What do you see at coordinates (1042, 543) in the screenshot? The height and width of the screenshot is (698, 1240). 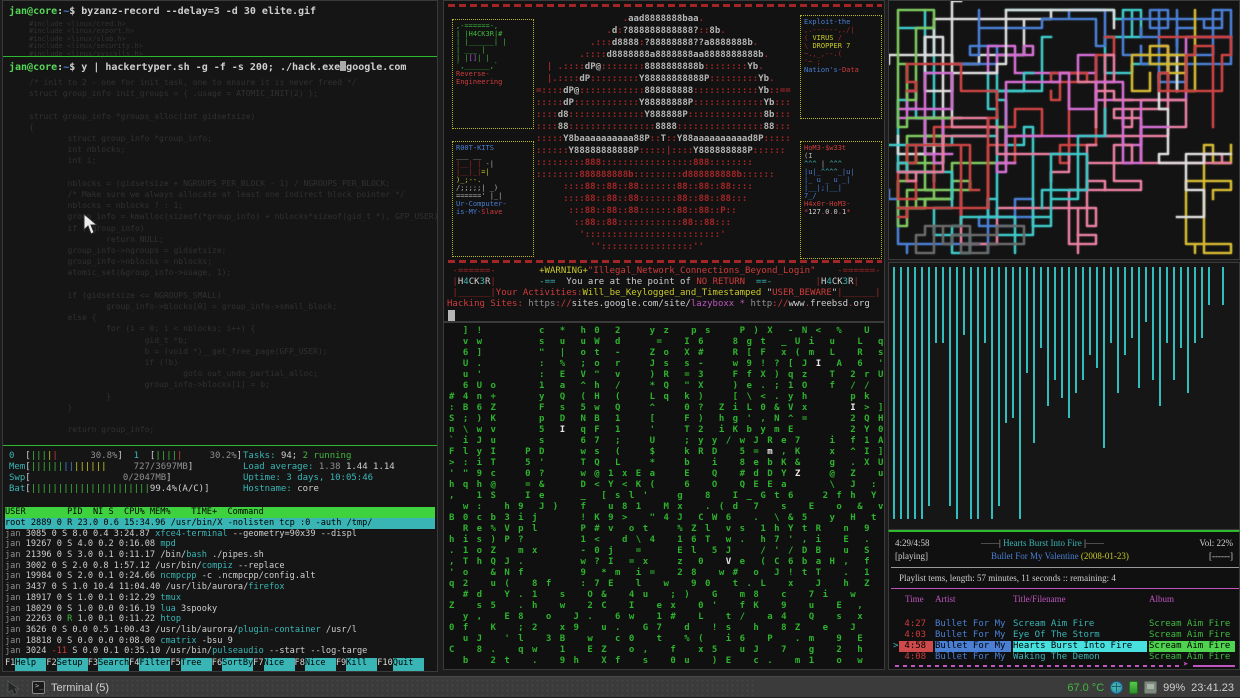 I see `now-playing-title: ——| Hearts Burst Into Fire |——` at bounding box center [1042, 543].